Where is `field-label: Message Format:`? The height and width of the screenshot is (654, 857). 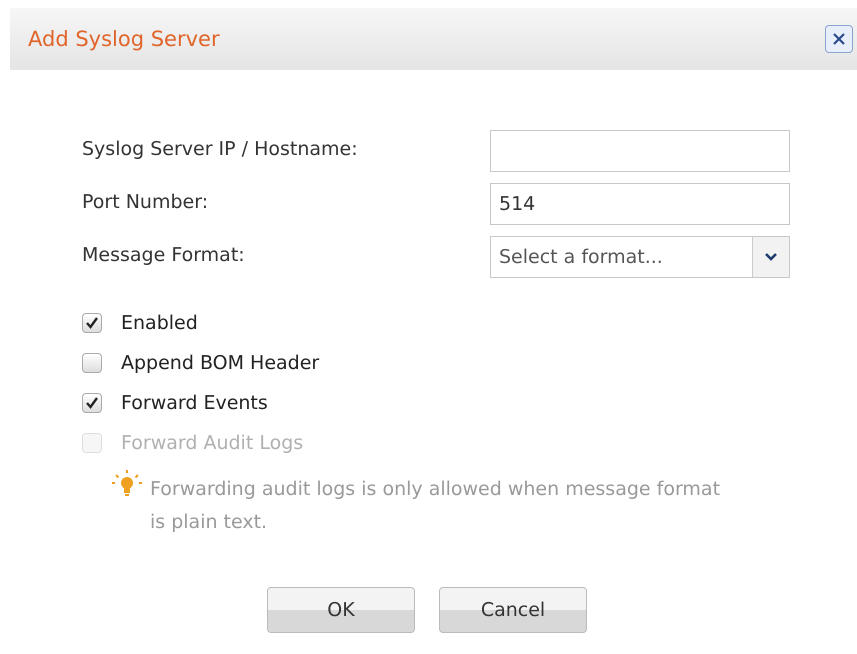 field-label: Message Format: is located at coordinates (164, 254).